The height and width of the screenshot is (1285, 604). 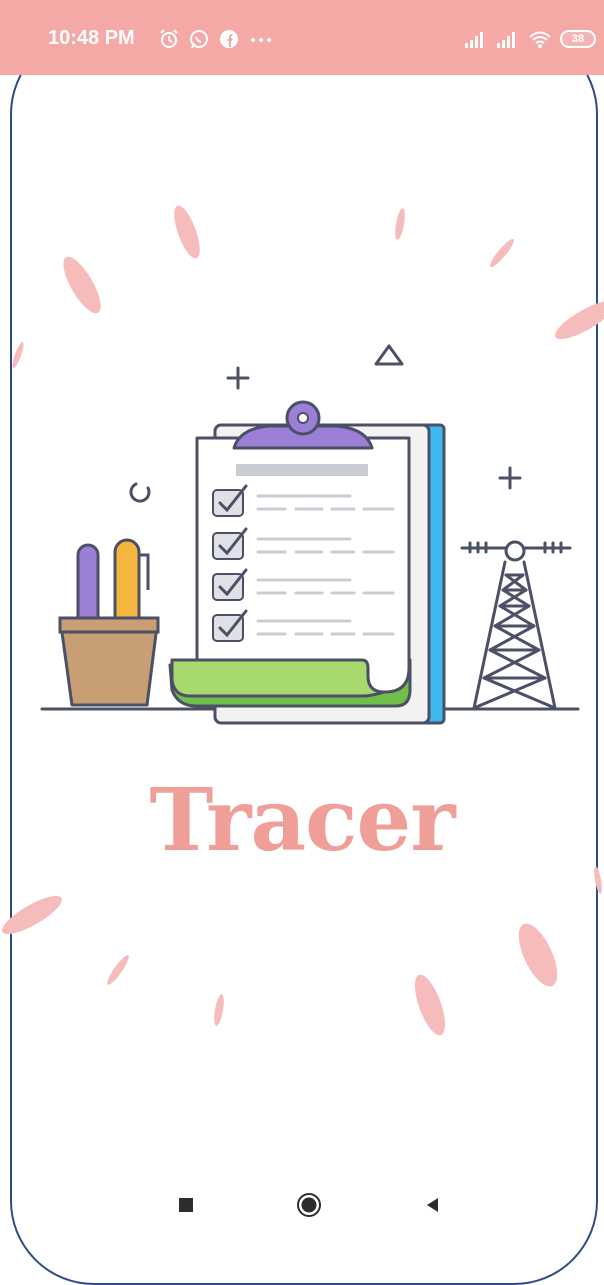 I want to click on recents-button, so click(x=186, y=1205).